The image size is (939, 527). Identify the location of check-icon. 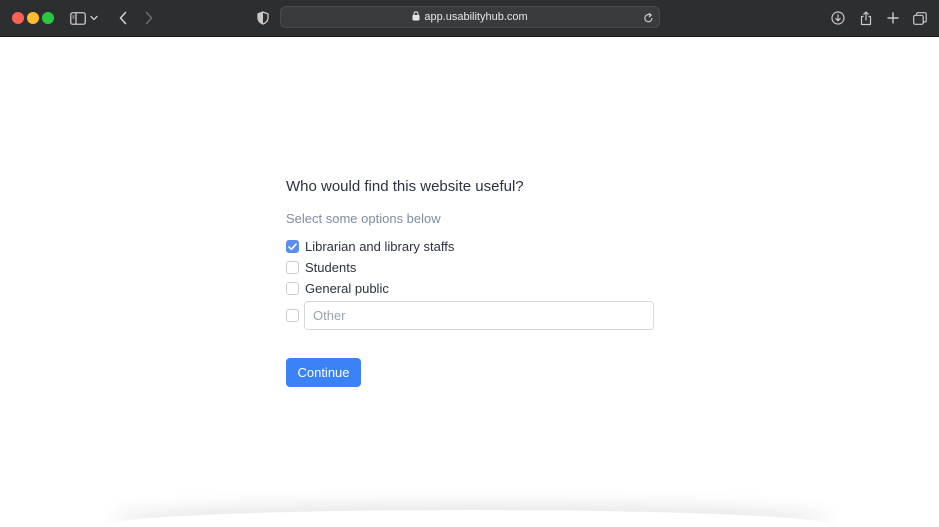
(292, 246).